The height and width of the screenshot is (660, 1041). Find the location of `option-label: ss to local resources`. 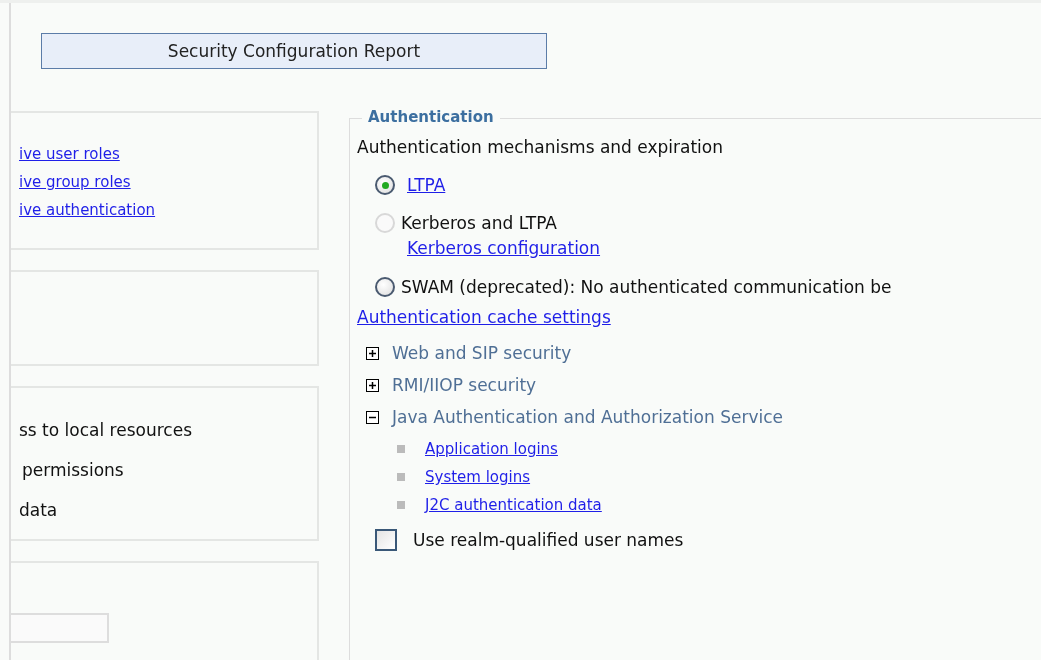

option-label: ss to local resources is located at coordinates (105, 430).